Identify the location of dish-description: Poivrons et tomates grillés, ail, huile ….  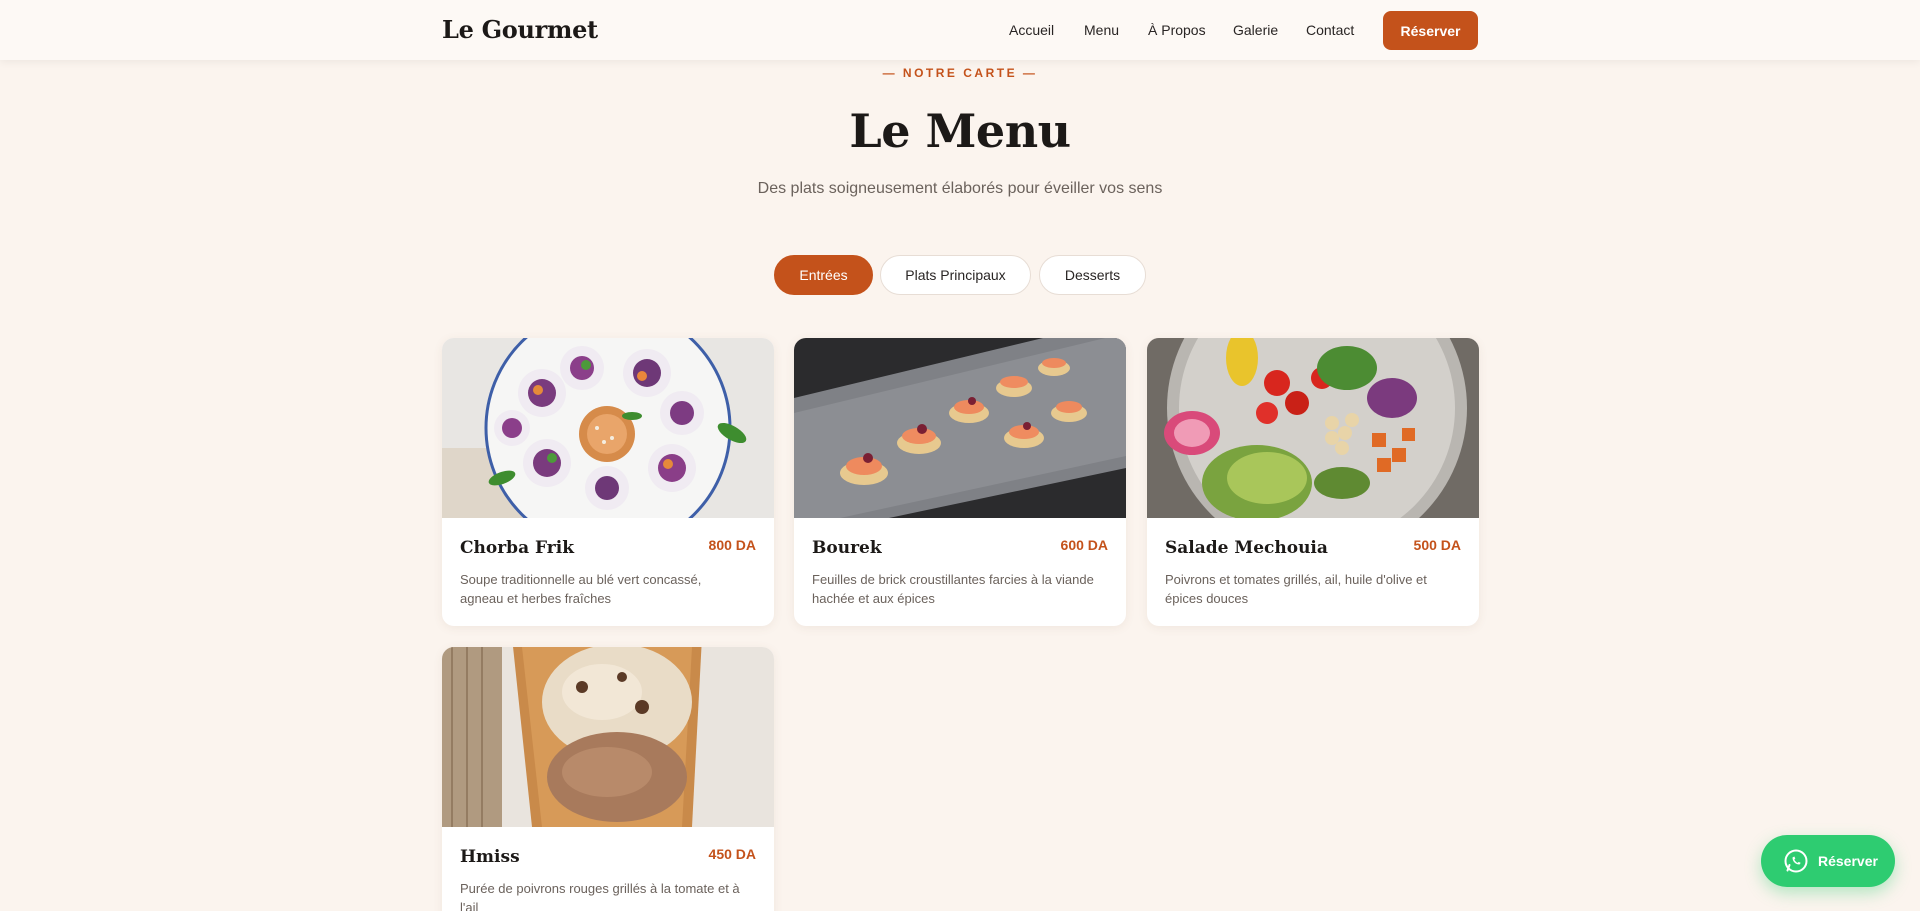
(1296, 589).